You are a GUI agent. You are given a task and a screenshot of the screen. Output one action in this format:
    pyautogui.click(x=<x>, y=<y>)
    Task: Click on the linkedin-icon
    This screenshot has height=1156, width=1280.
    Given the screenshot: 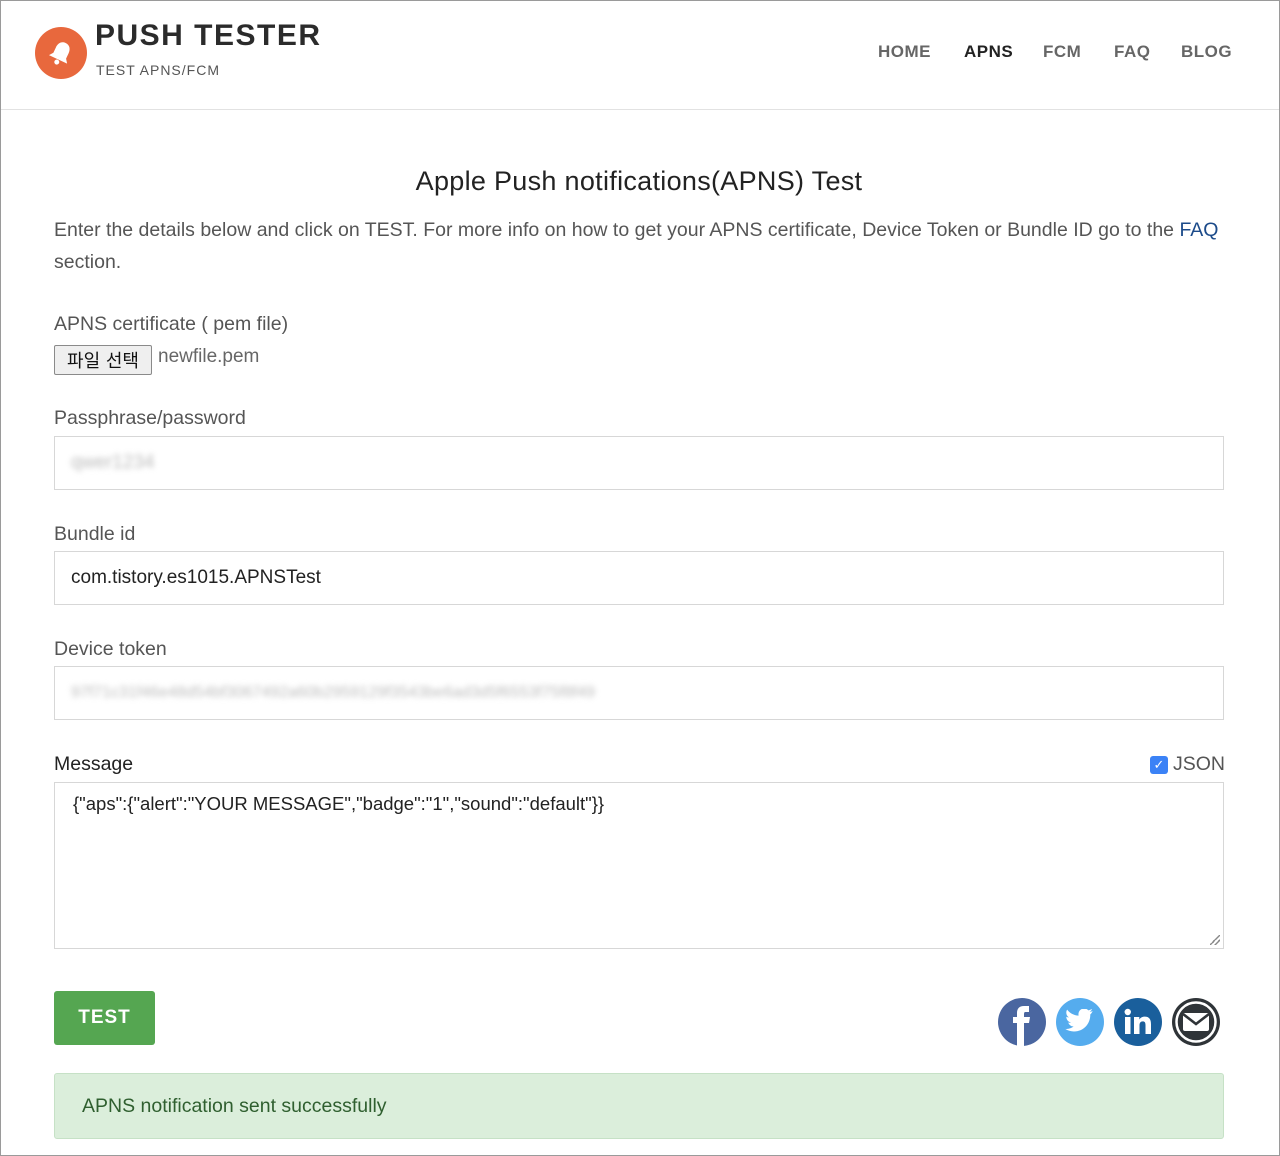 What is the action you would take?
    pyautogui.click(x=1138, y=1022)
    